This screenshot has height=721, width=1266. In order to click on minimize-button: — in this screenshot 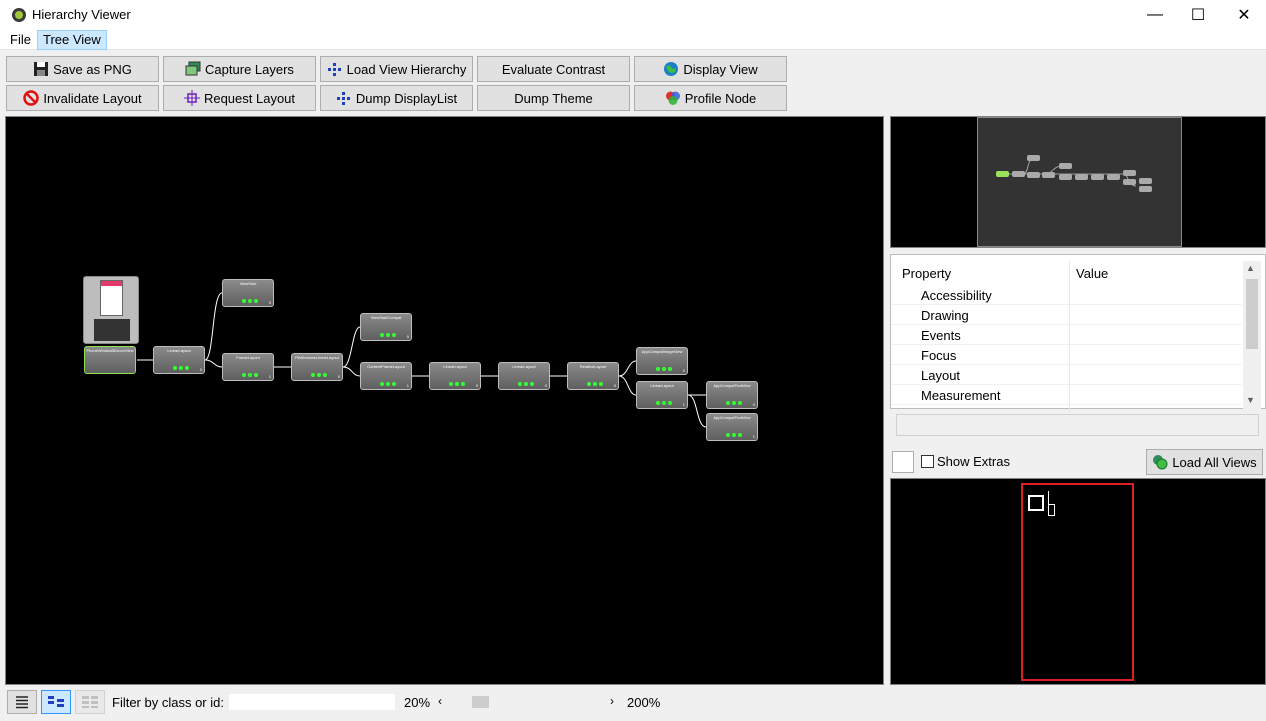, I will do `click(1155, 15)`.